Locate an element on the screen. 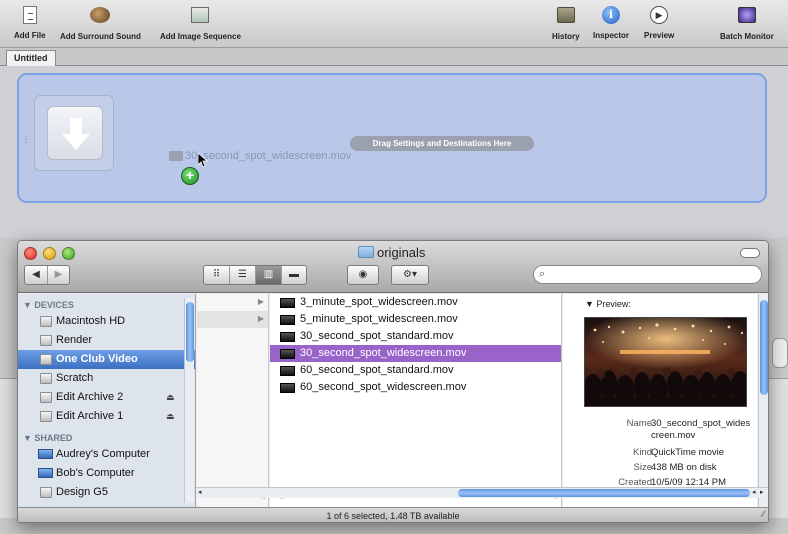 The image size is (788, 534). list-item: 30_second_spot_standard.mov is located at coordinates (415, 336).